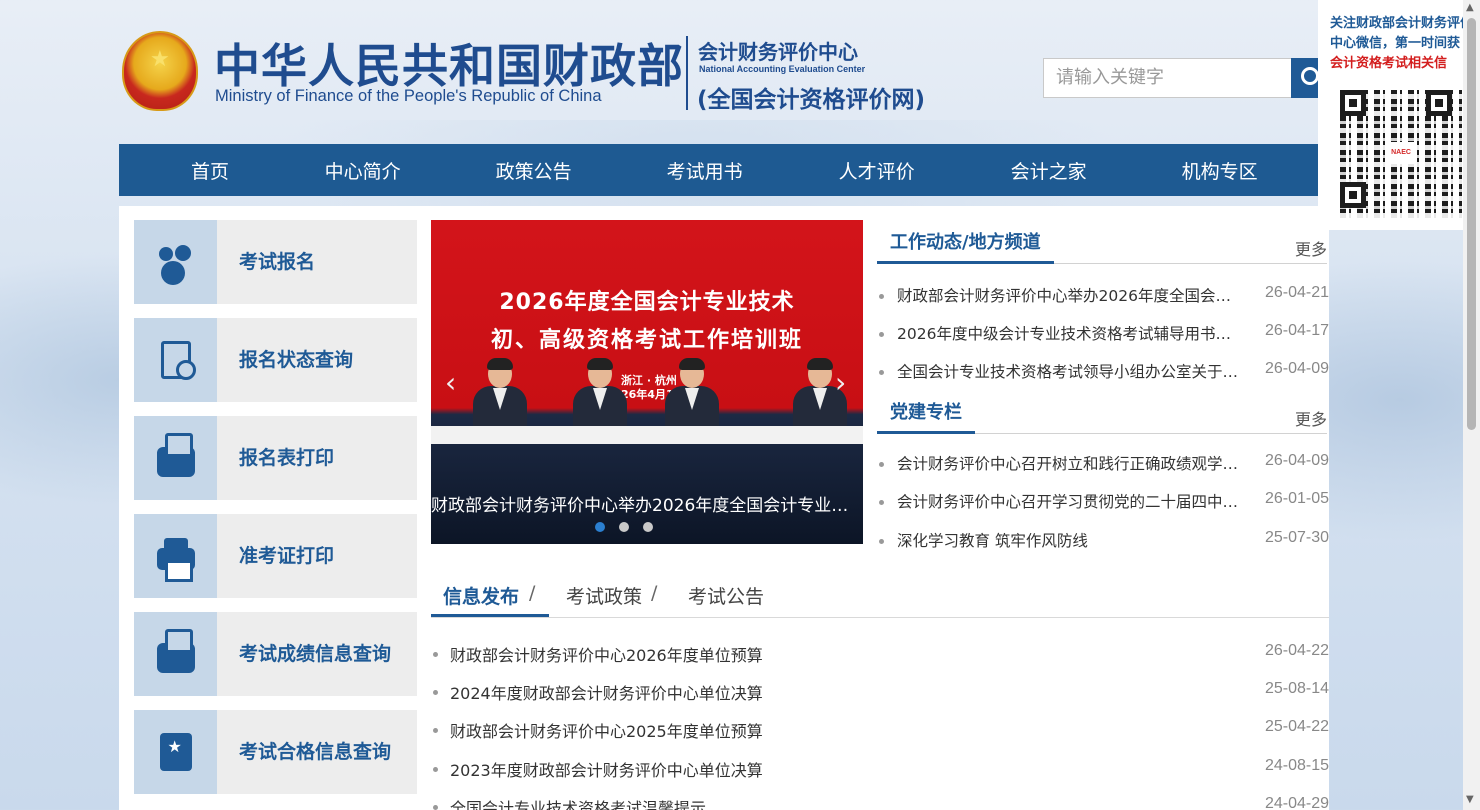 This screenshot has height=810, width=1480. What do you see at coordinates (881, 692) in the screenshot?
I see `list-item: 2024年度财政部会计财务评价中心单位决算 25-08-14` at bounding box center [881, 692].